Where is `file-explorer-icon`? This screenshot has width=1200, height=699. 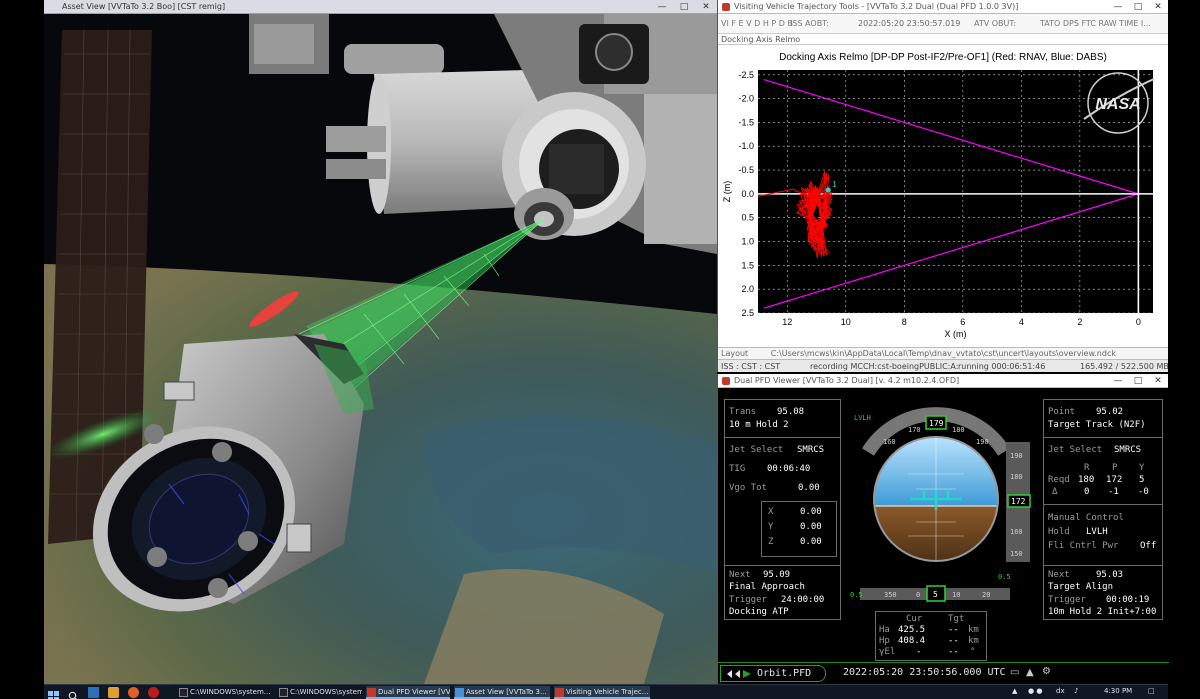 file-explorer-icon is located at coordinates (113, 692).